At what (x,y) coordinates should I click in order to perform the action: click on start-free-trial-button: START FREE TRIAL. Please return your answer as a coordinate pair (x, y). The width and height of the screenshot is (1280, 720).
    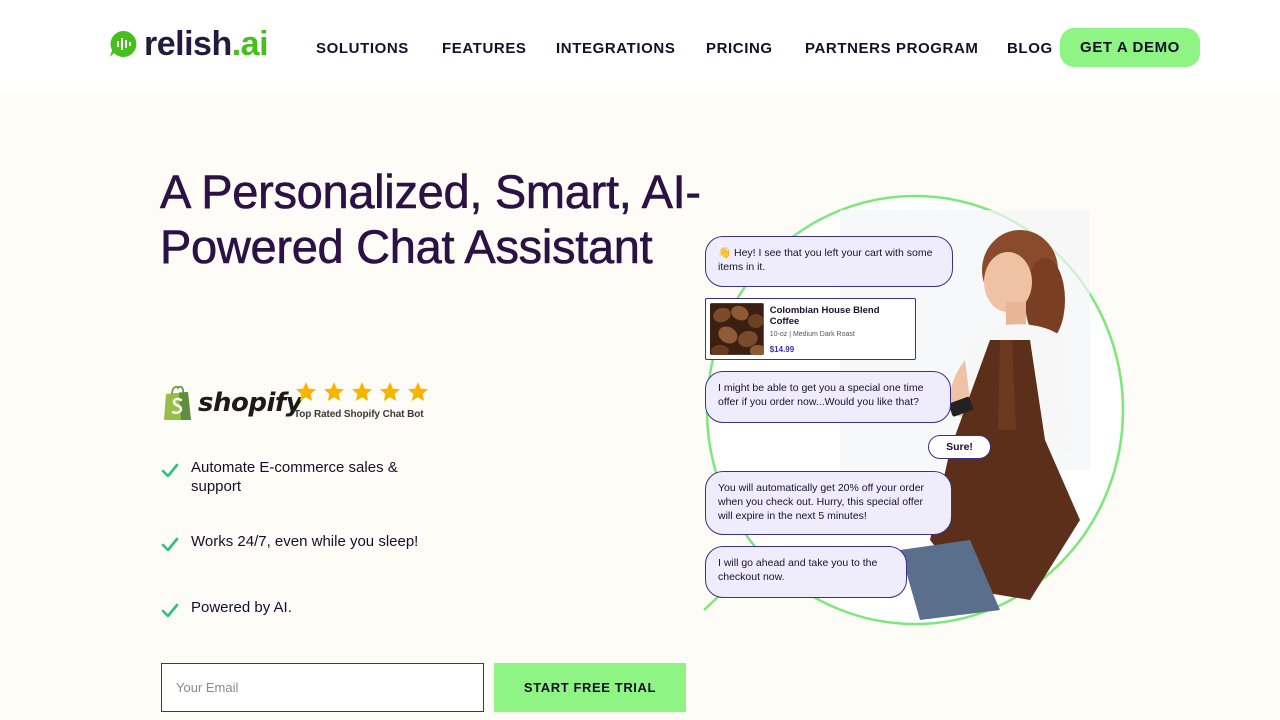
    Looking at the image, I should click on (590, 687).